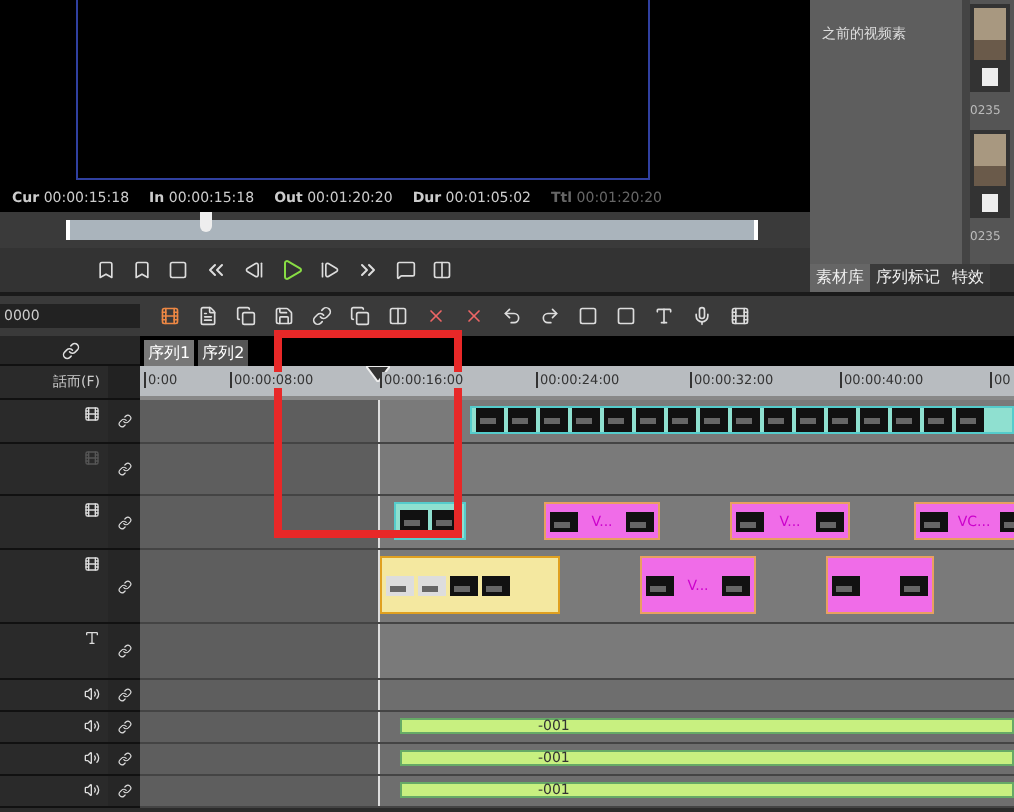  Describe the element at coordinates (169, 353) in the screenshot. I see `sequence-tab: 序列1` at that location.